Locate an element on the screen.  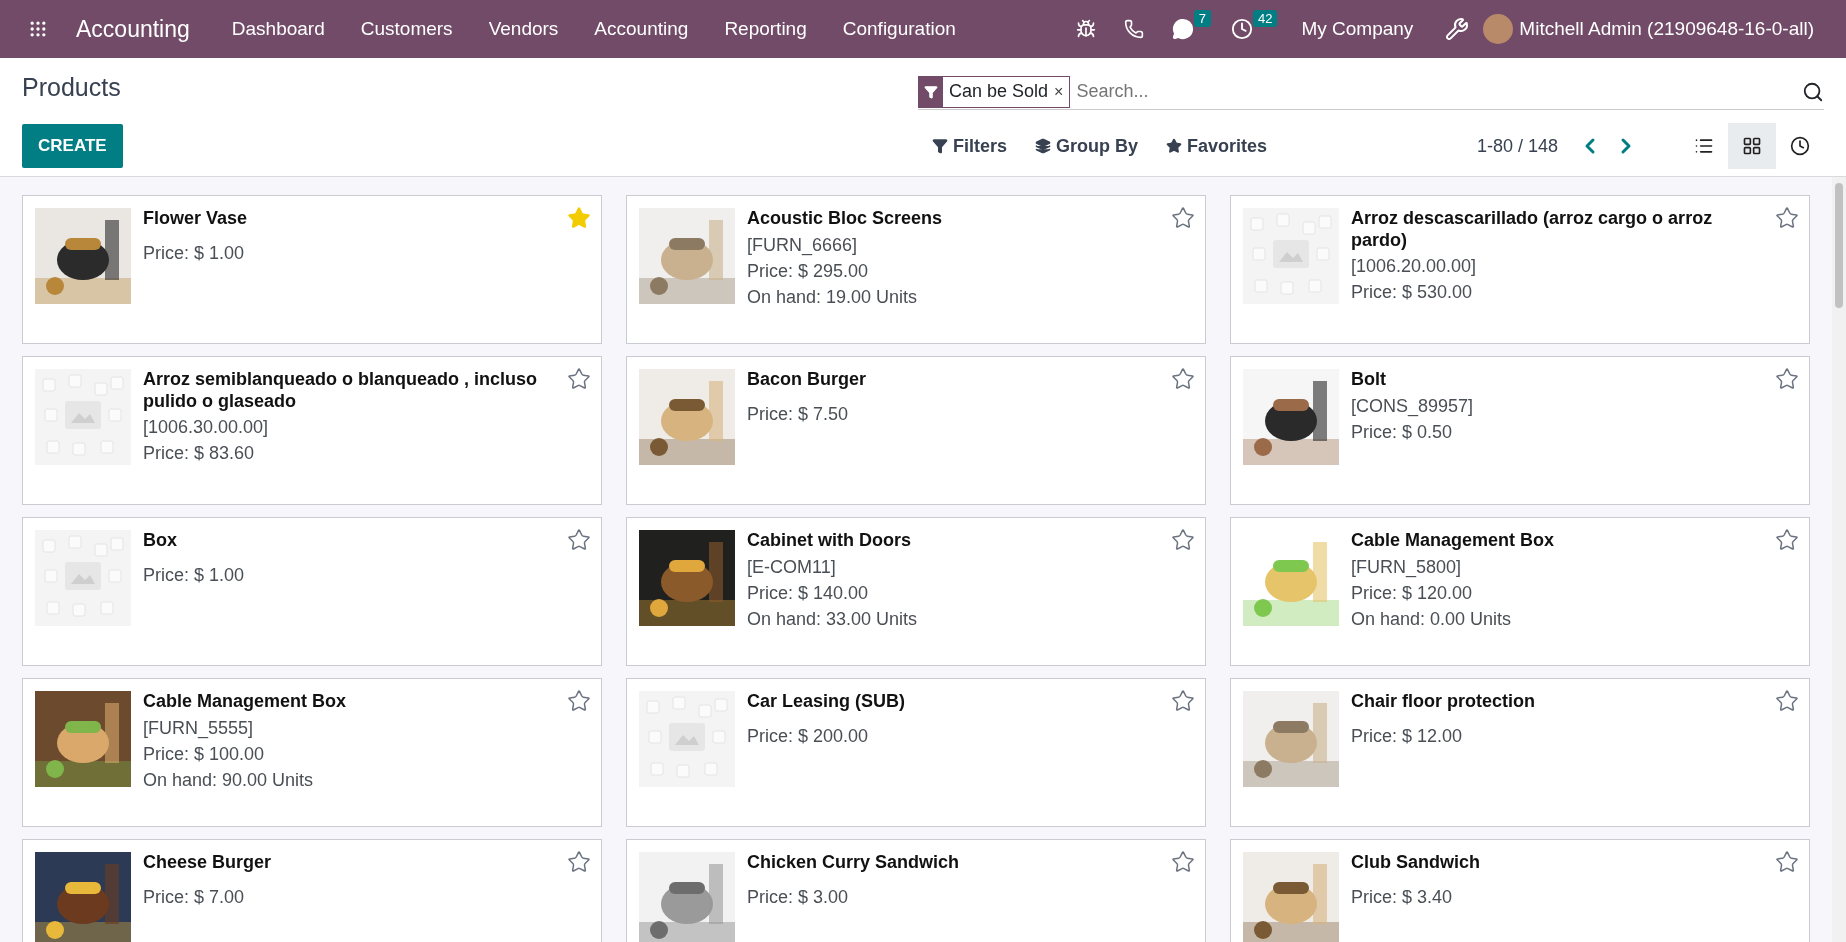
menu-item: Vendors is located at coordinates (523, 29).